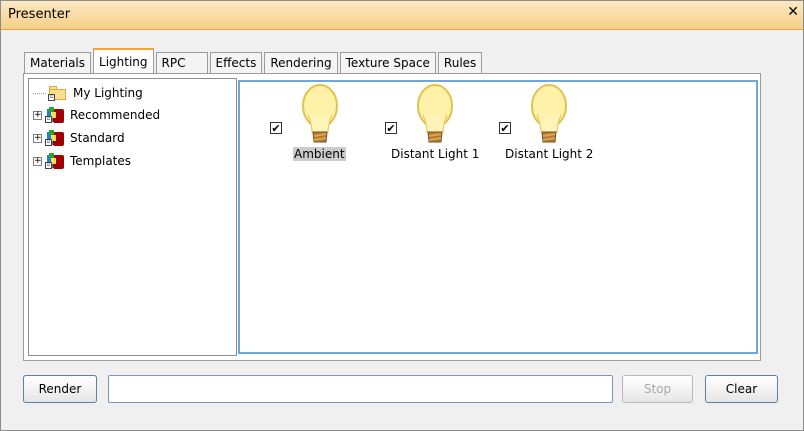  I want to click on button-label: Clear, so click(741, 389).